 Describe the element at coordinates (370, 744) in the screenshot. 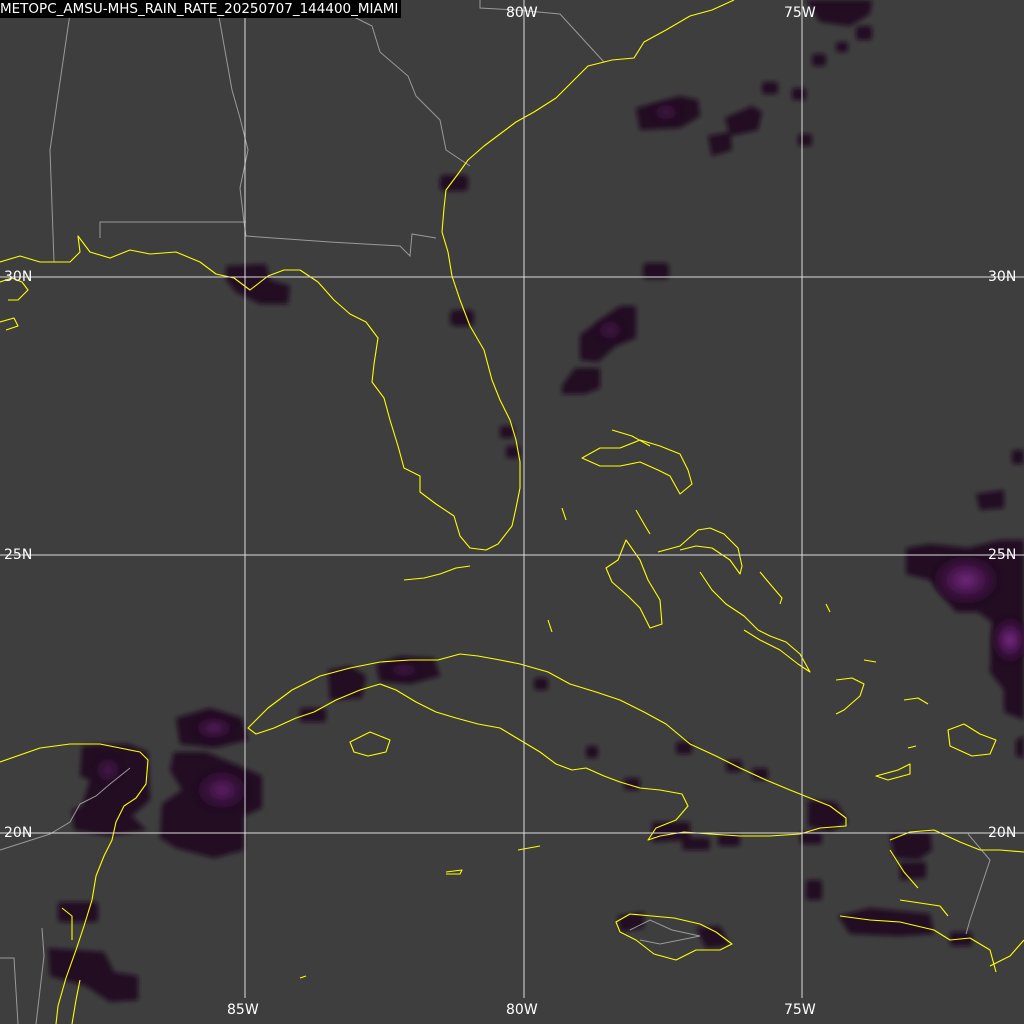

I see `coastline-isle-of-youth` at that location.